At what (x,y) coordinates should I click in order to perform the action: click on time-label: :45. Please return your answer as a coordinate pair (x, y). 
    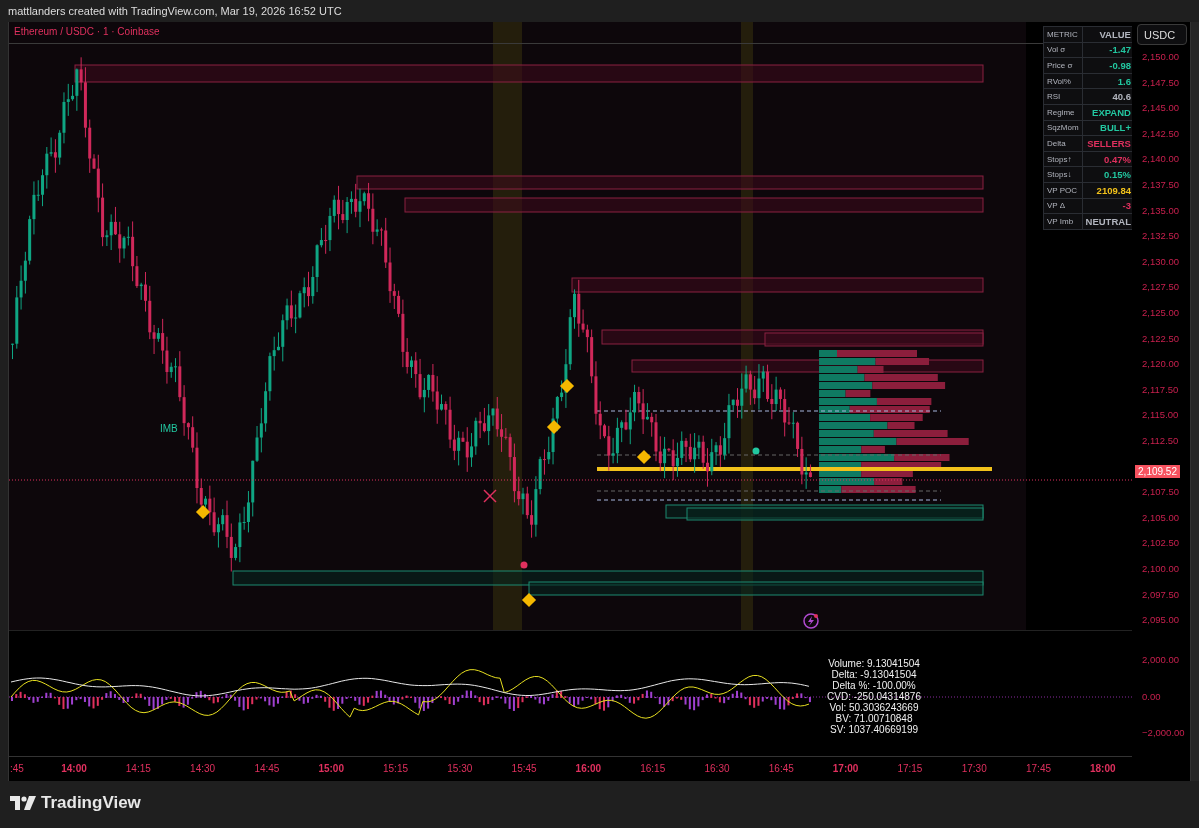
    Looking at the image, I should click on (17, 769).